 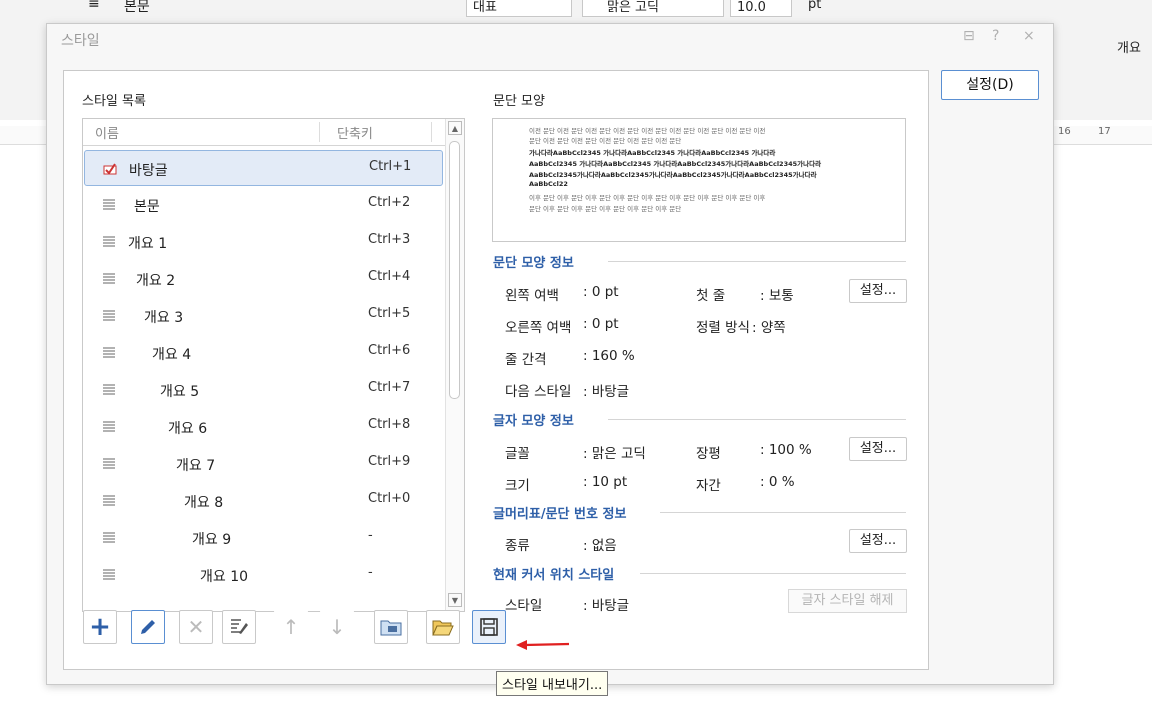 I want to click on cursor-info-title: 현재 커서 위치 스타일, so click(x=554, y=575).